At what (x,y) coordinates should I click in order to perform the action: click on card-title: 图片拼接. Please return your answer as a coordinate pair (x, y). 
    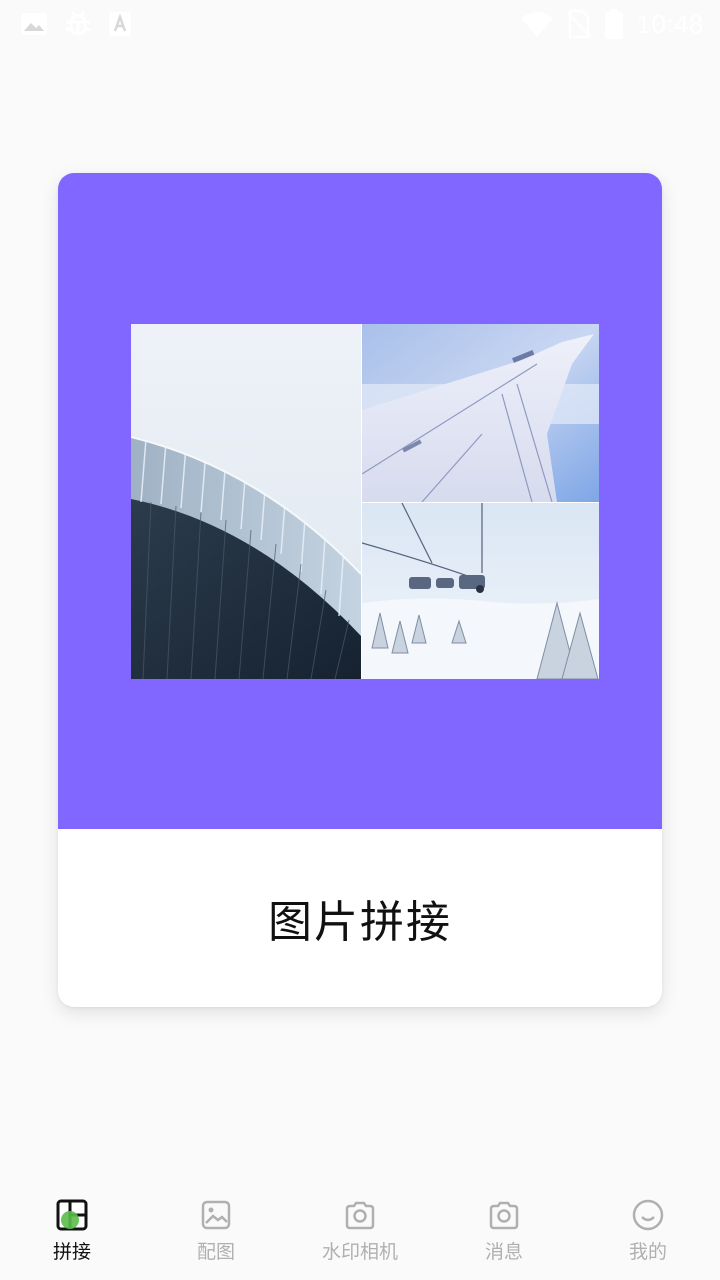
    Looking at the image, I should click on (360, 922).